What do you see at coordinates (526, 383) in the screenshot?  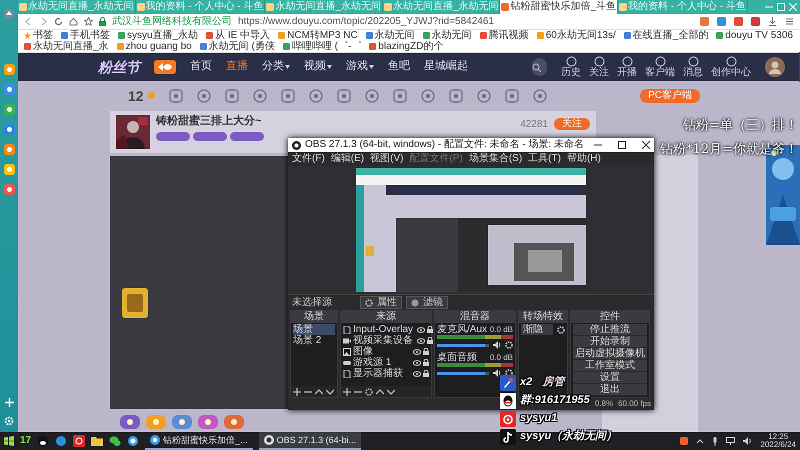 I see `overlay-text: x2` at bounding box center [526, 383].